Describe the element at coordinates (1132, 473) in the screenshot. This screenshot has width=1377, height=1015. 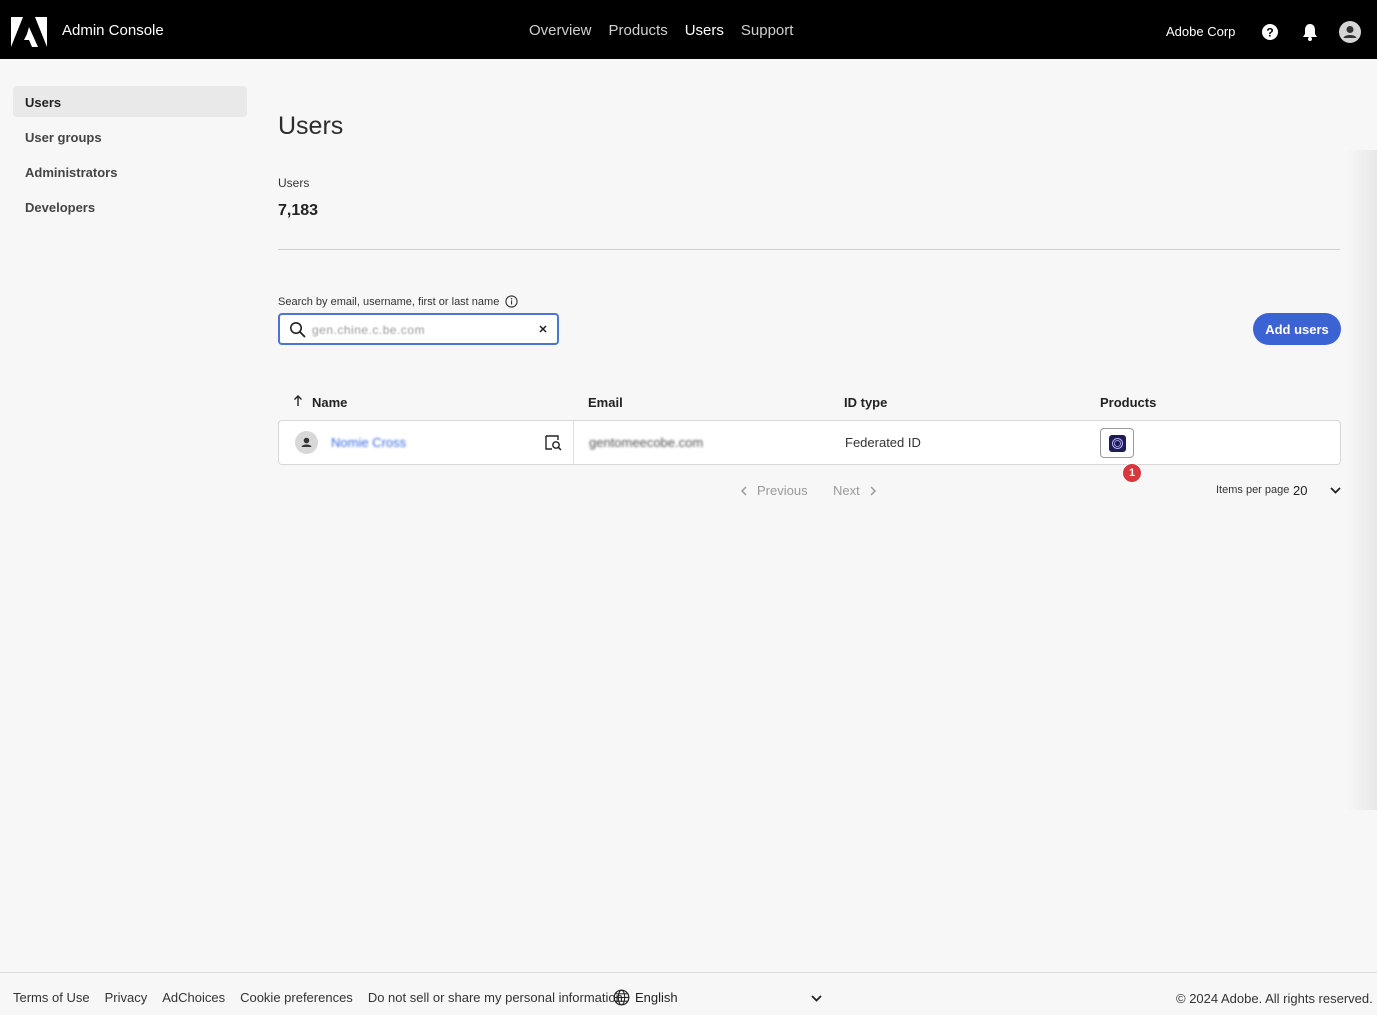
I see `product-count-badge: 1` at that location.